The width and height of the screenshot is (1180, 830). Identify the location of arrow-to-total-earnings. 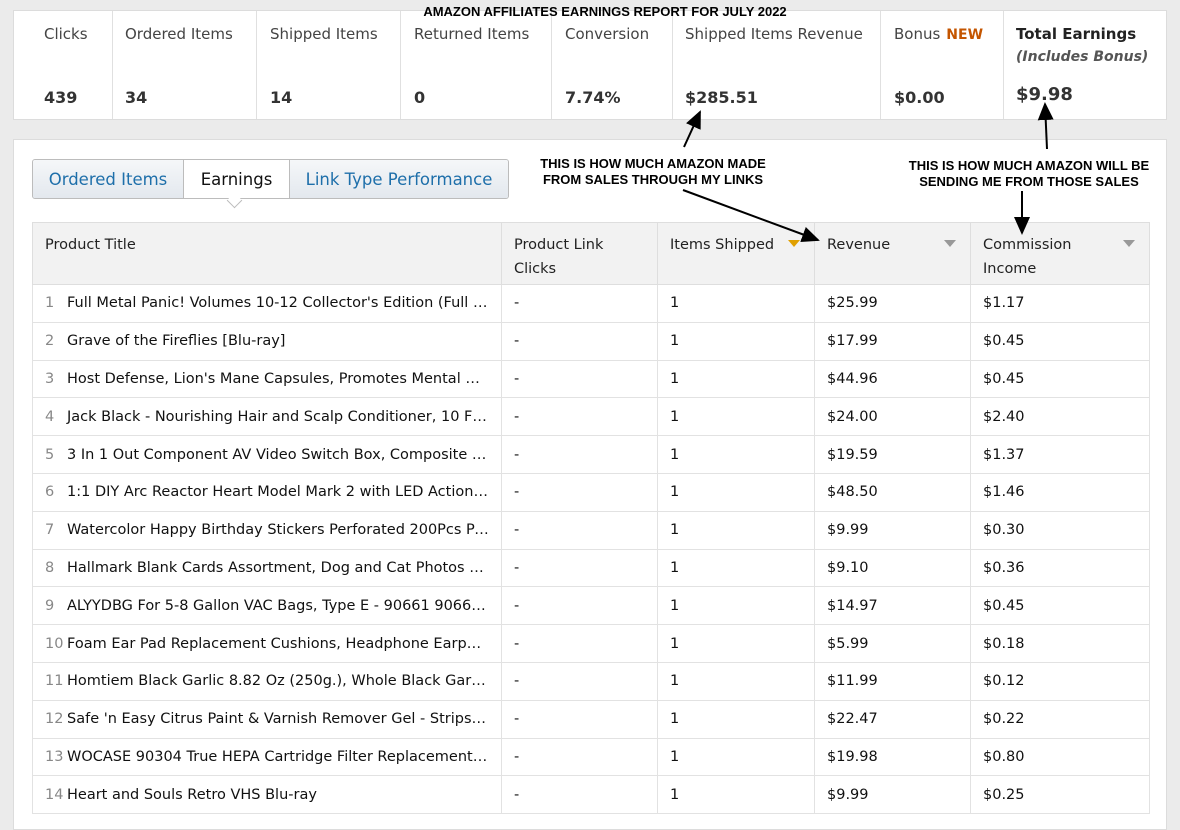
(1045, 126).